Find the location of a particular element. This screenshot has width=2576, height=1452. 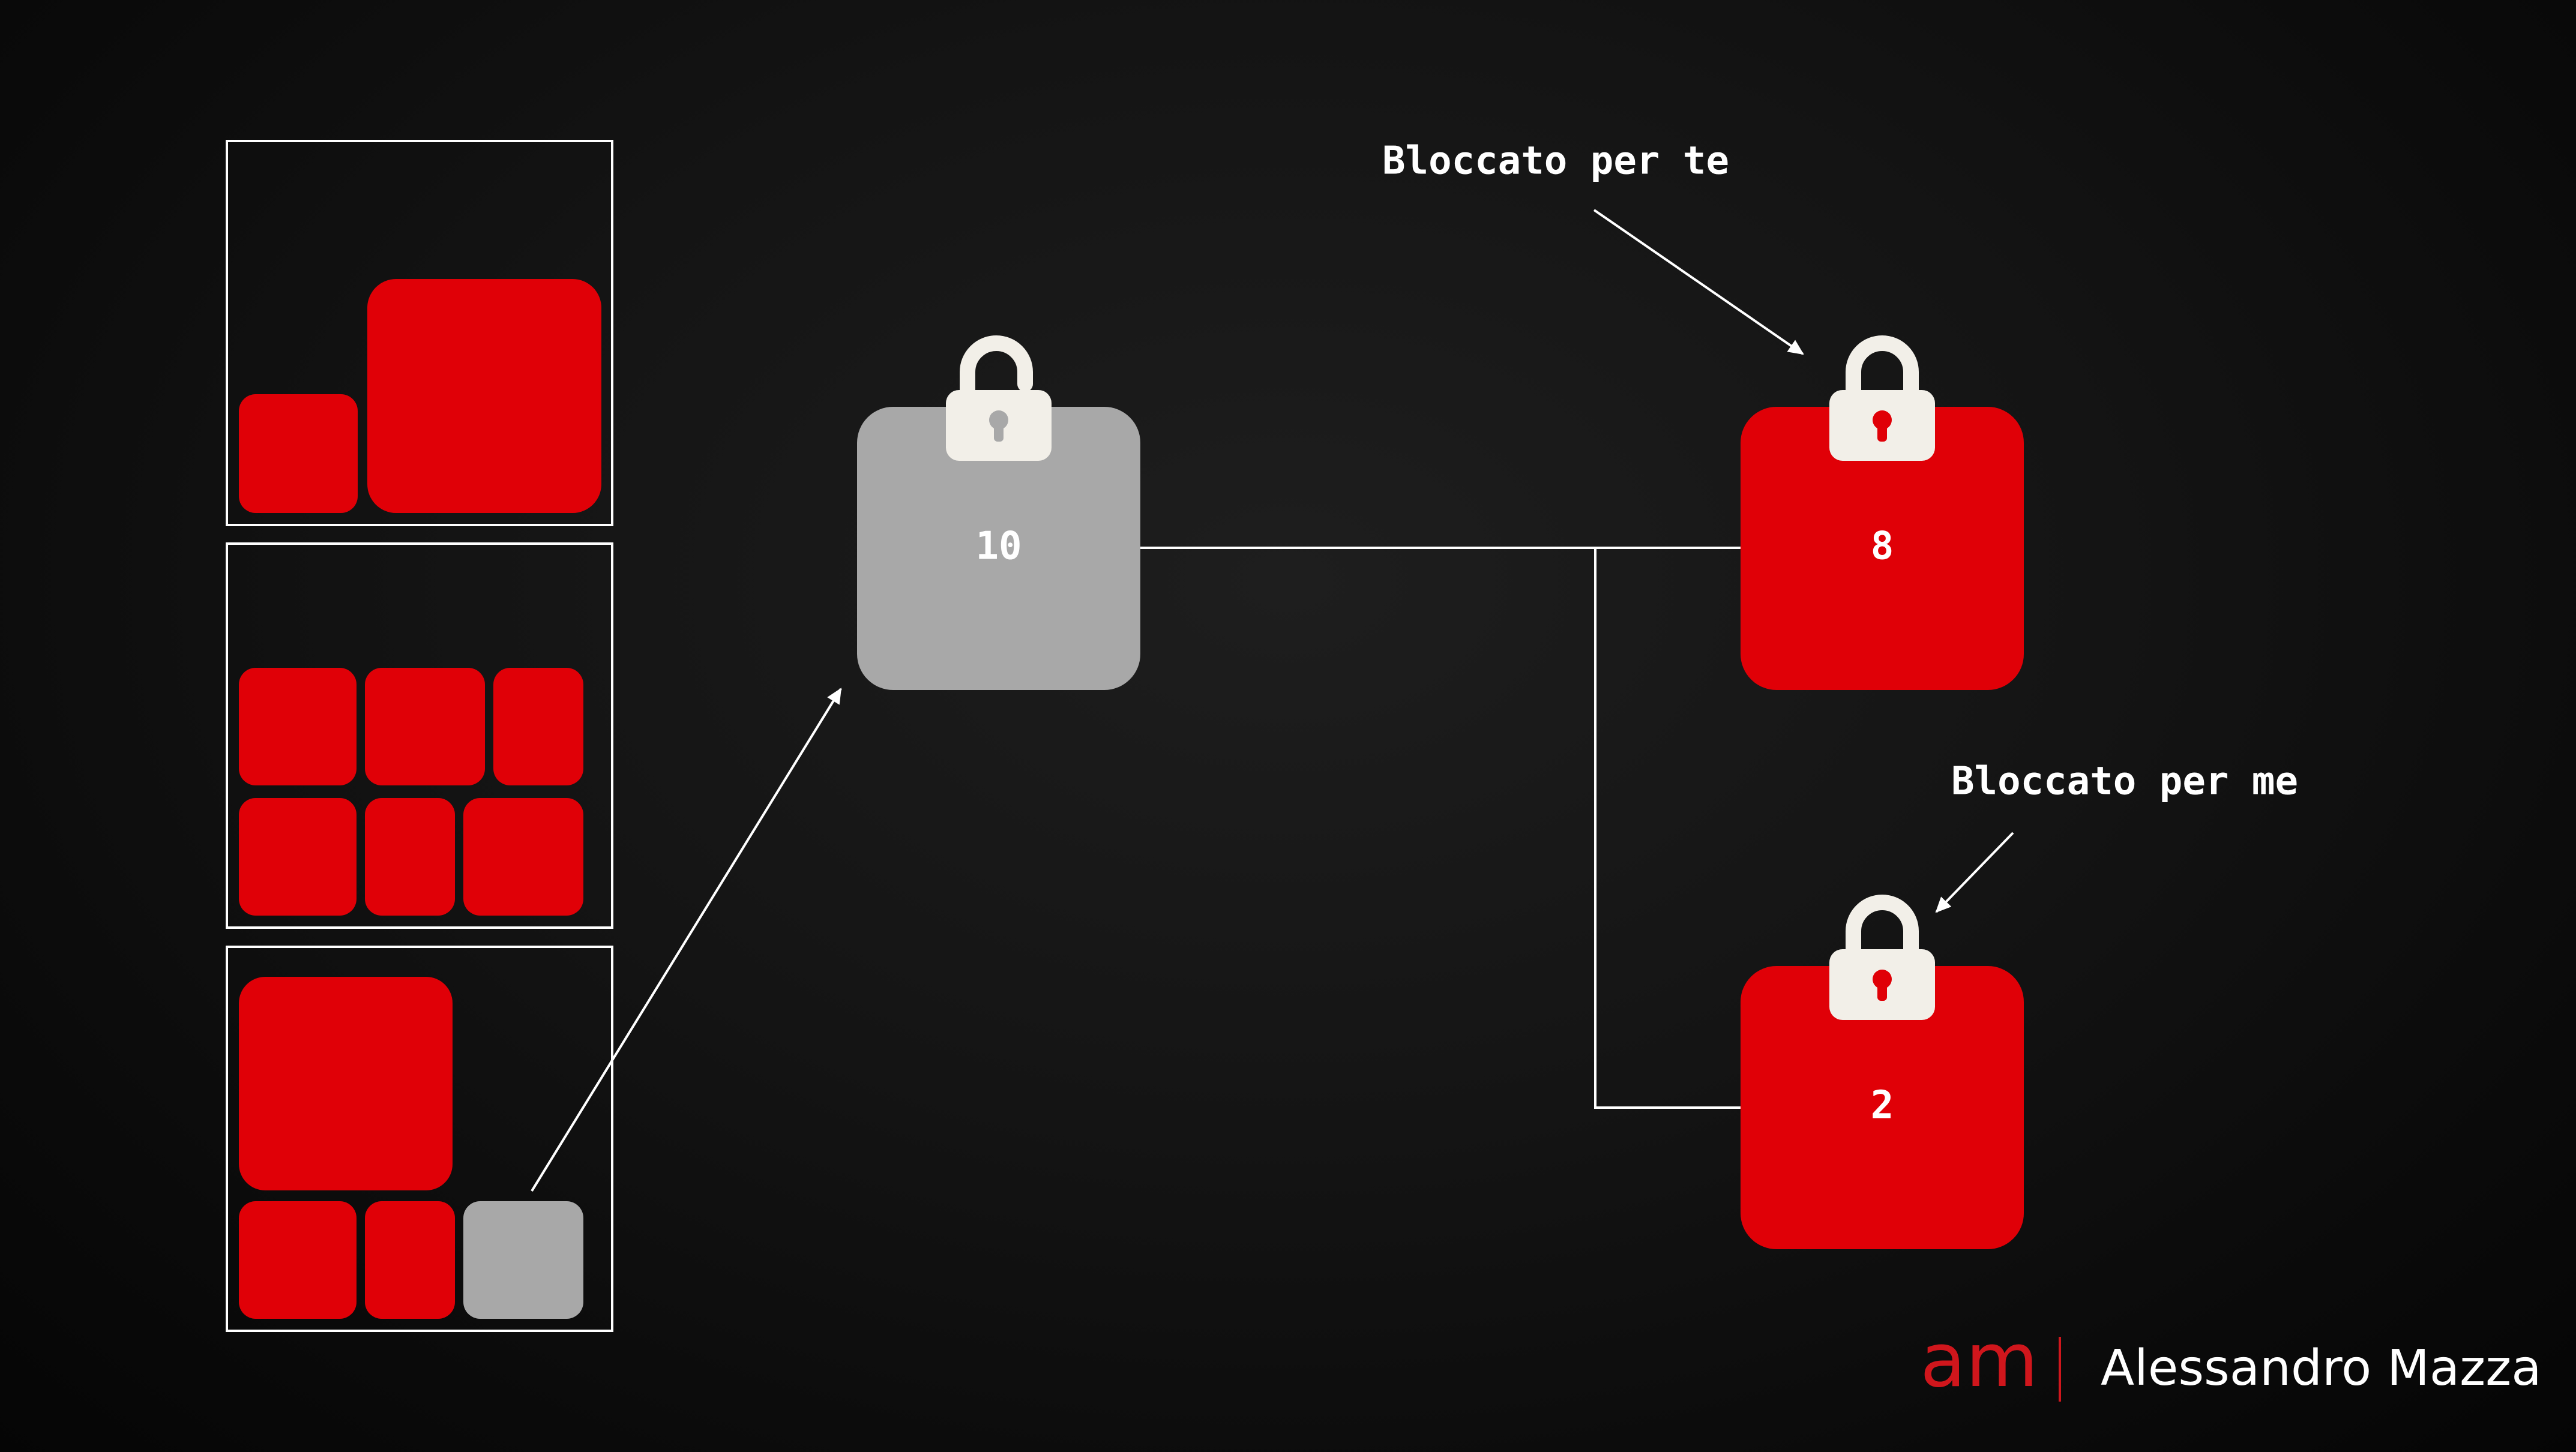

utxo-block-selected is located at coordinates (523, 1260).